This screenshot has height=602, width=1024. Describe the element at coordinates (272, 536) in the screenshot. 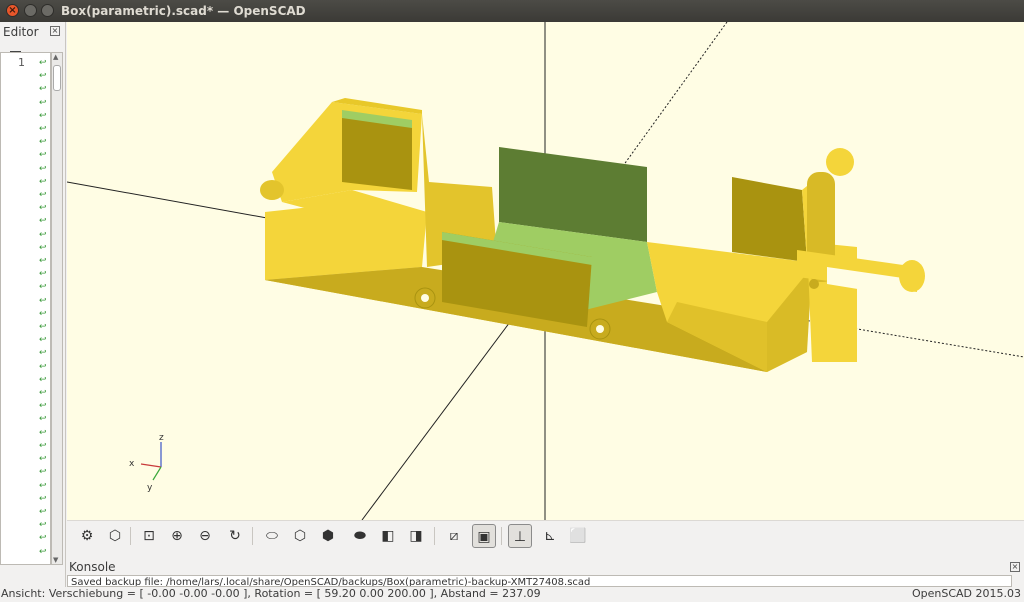

I see `view-right-button: ⬭` at that location.